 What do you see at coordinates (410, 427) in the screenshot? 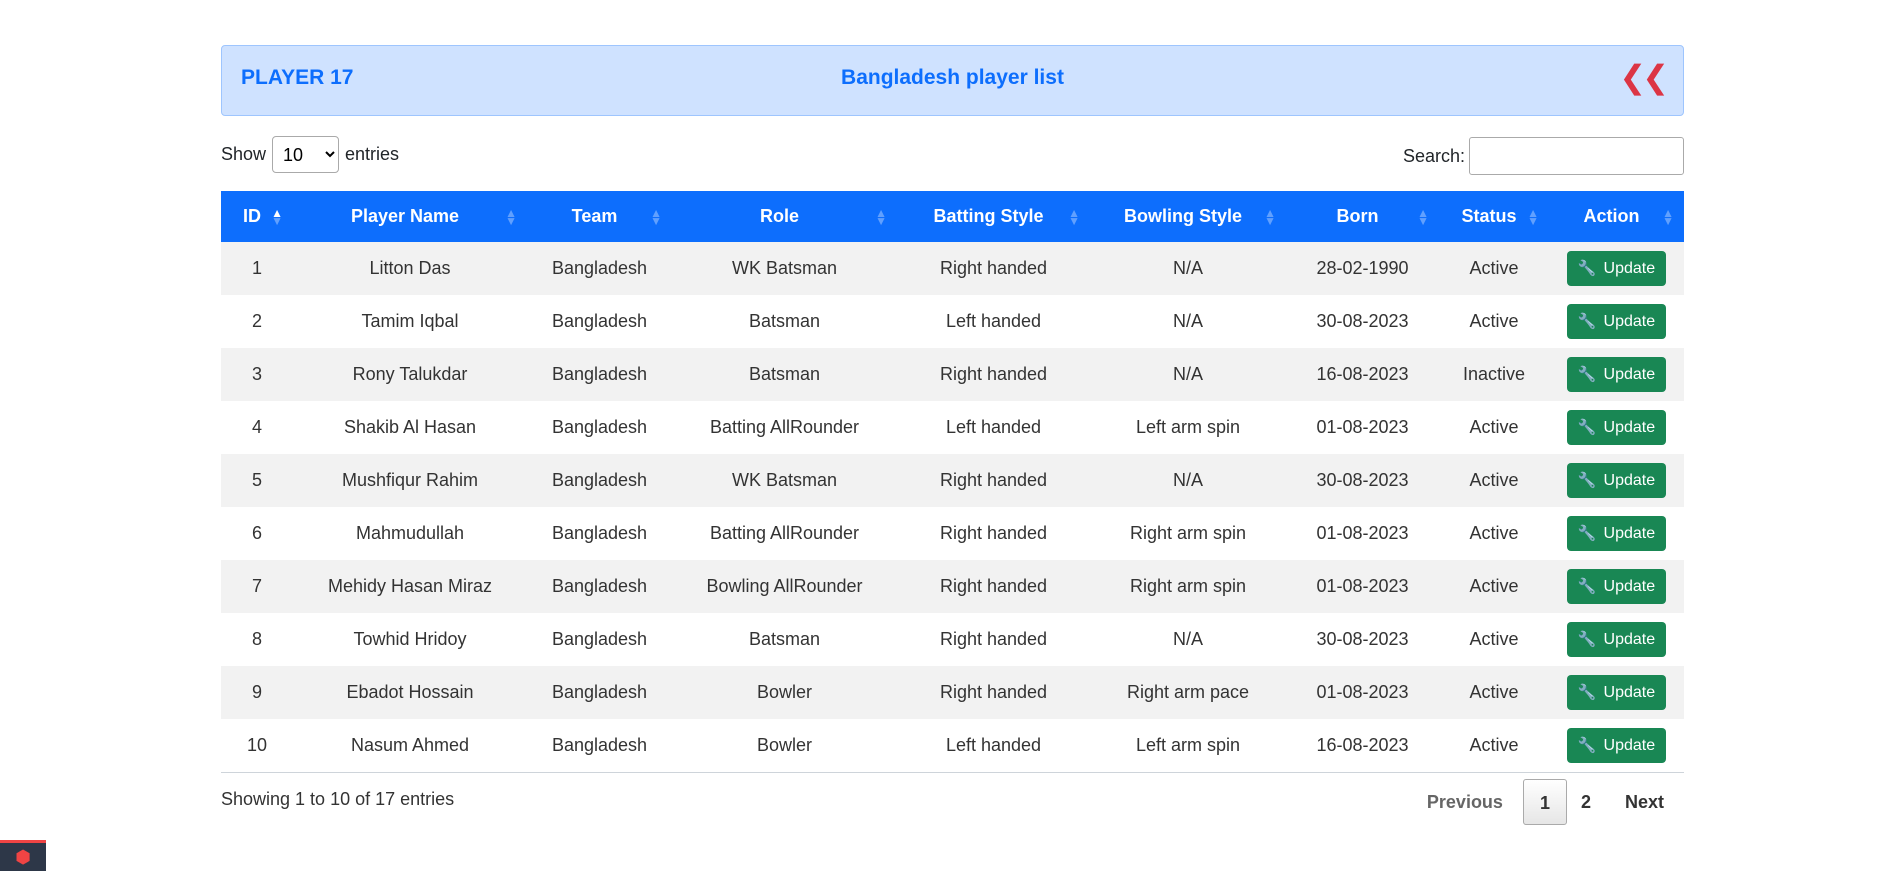
I see `cell-player-name: Shakib Al Hasan` at bounding box center [410, 427].